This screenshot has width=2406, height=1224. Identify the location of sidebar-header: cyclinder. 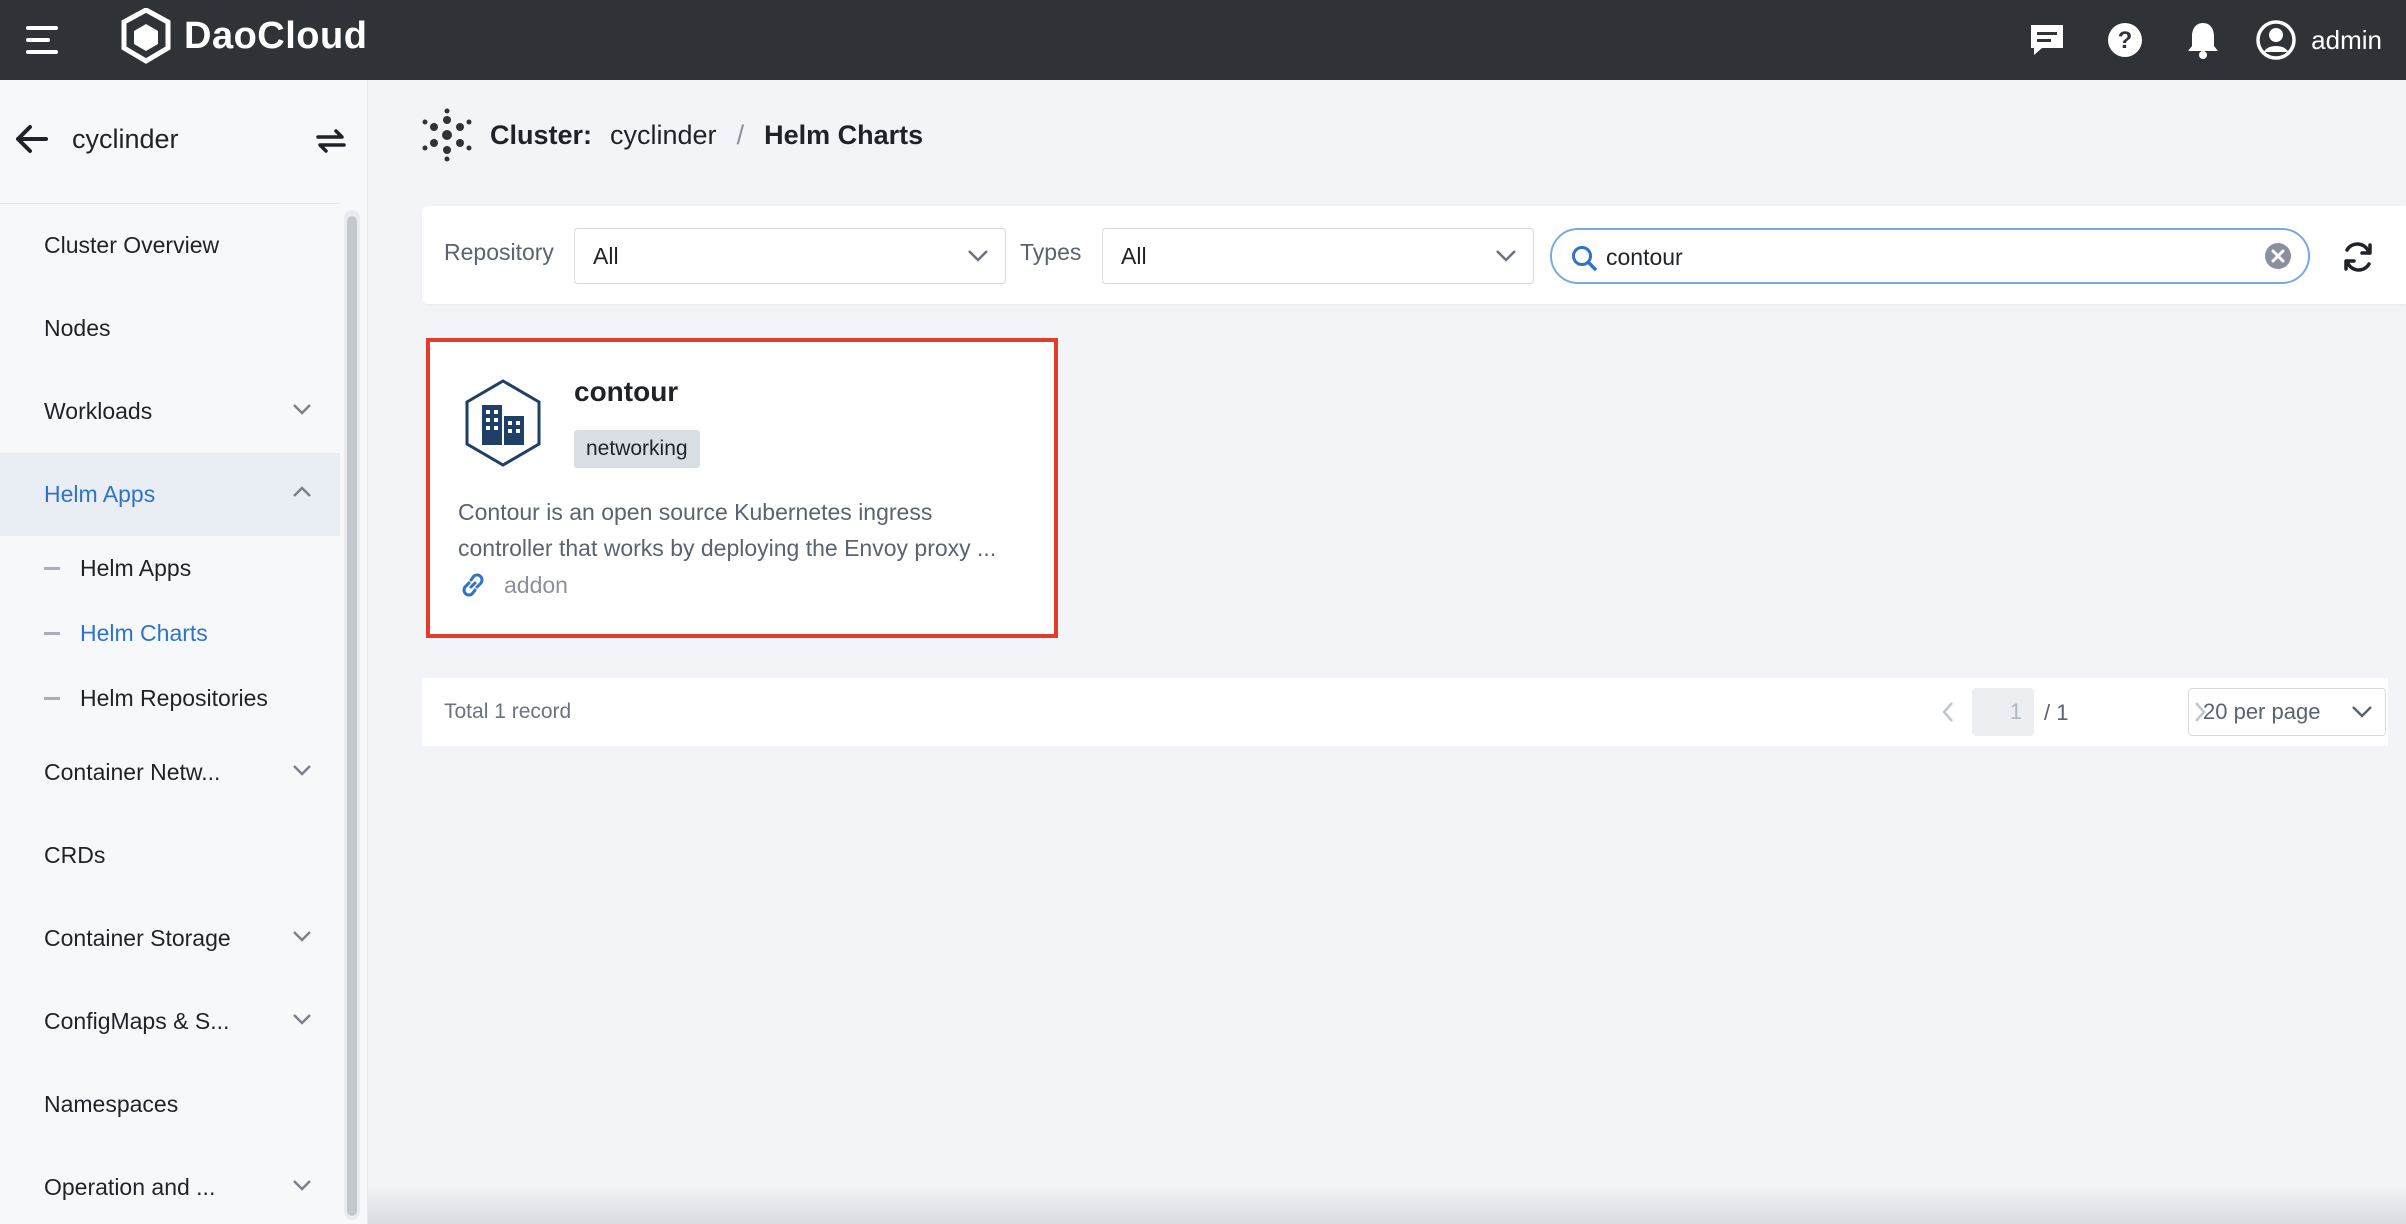
(173, 142).